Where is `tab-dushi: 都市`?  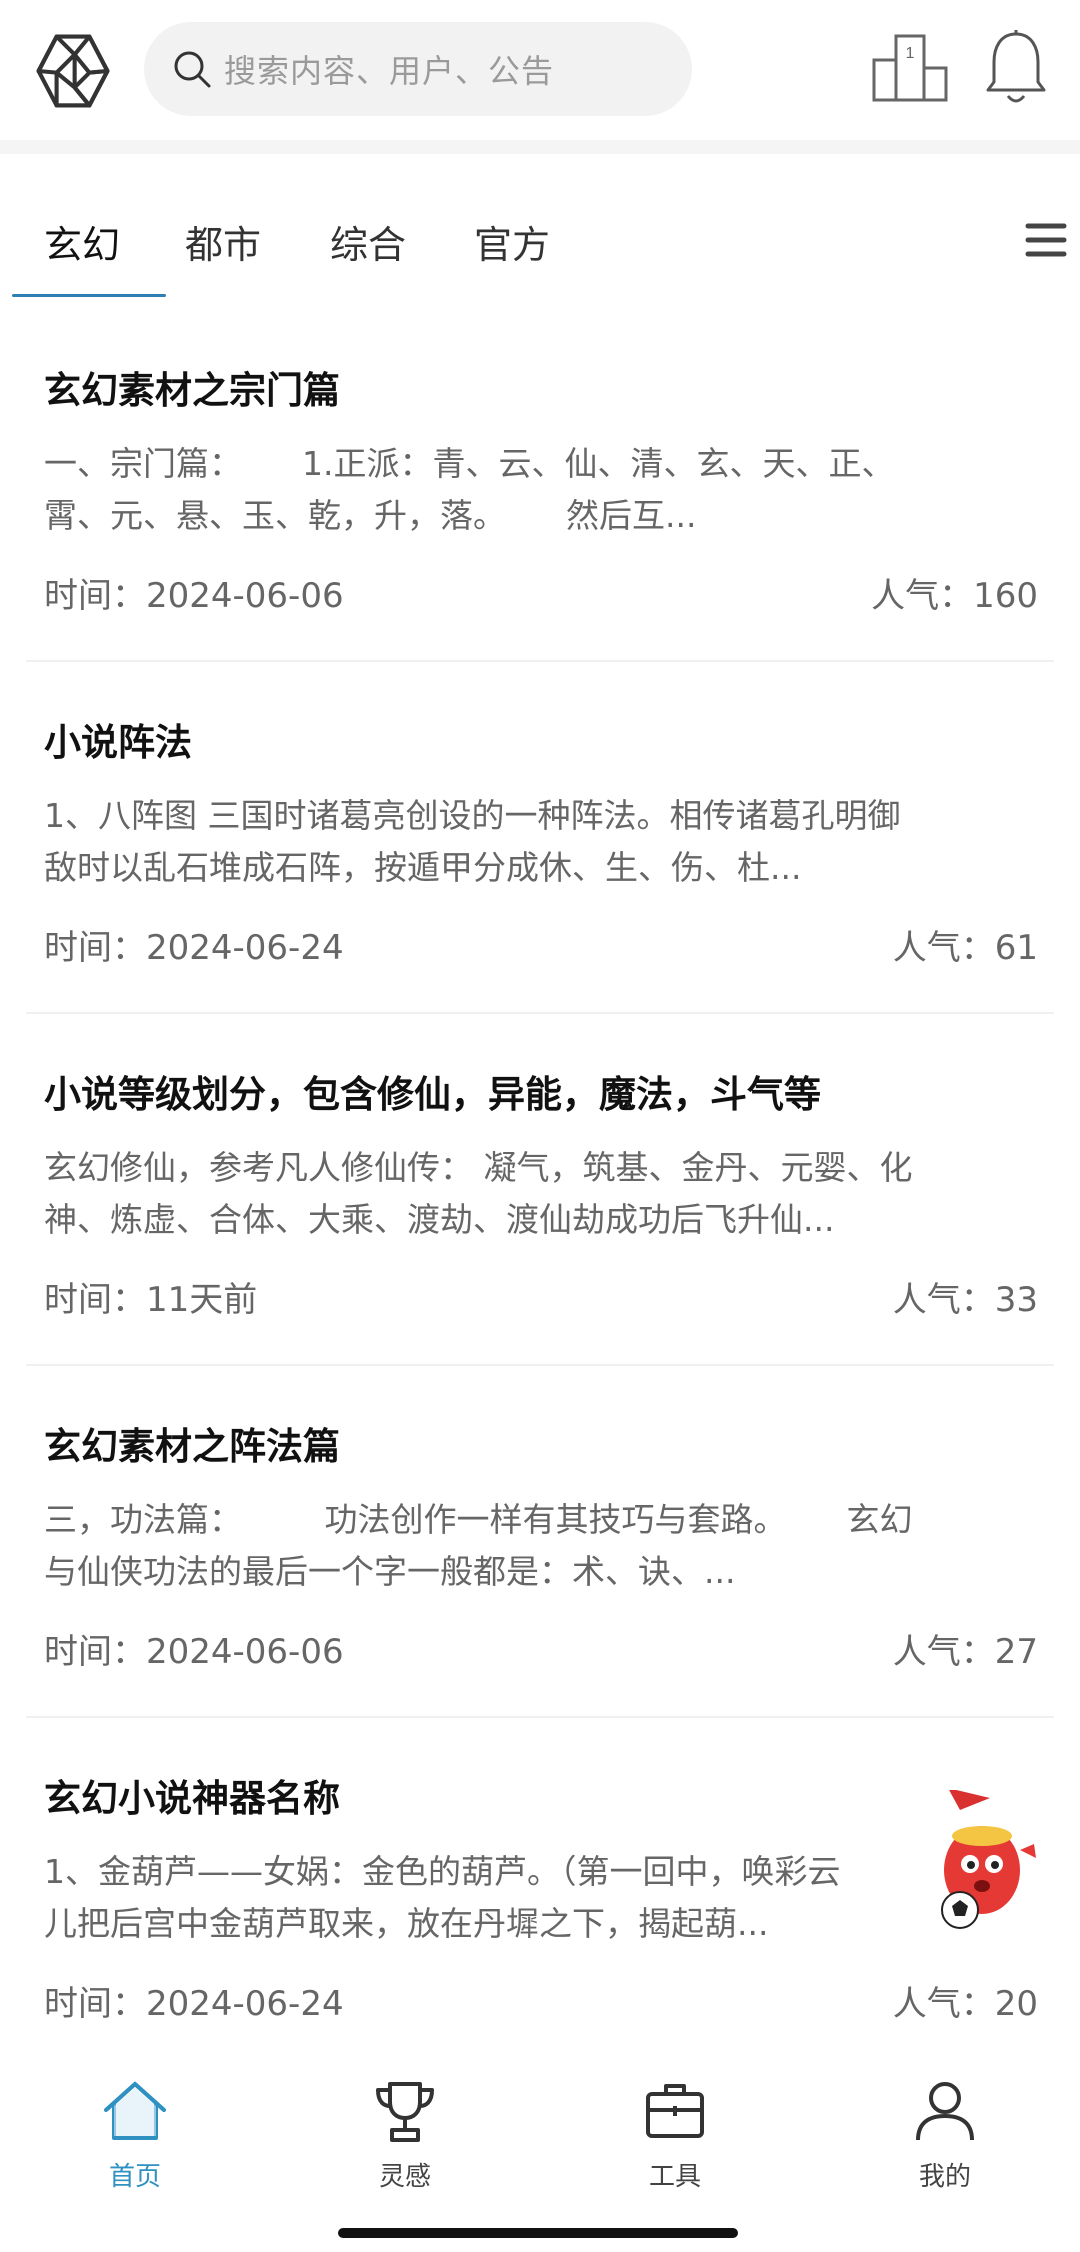
tab-dushi: 都市 is located at coordinates (223, 241).